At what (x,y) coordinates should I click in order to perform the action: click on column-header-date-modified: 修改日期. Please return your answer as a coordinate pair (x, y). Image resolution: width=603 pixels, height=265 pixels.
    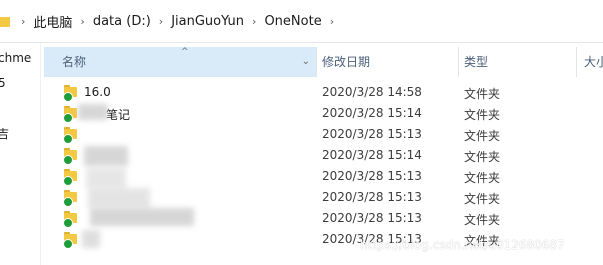
    Looking at the image, I should click on (387, 62).